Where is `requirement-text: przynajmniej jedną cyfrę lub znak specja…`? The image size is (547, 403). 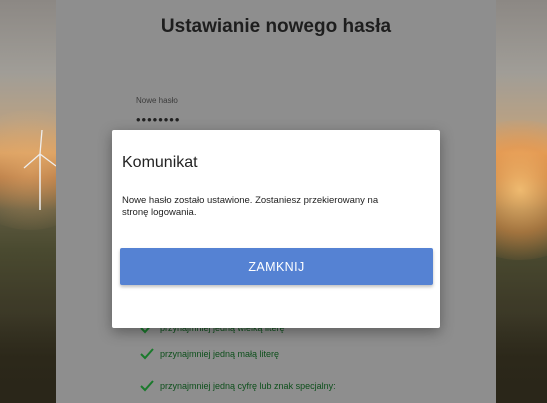 requirement-text: przynajmniej jedną cyfrę lub znak specja… is located at coordinates (248, 386).